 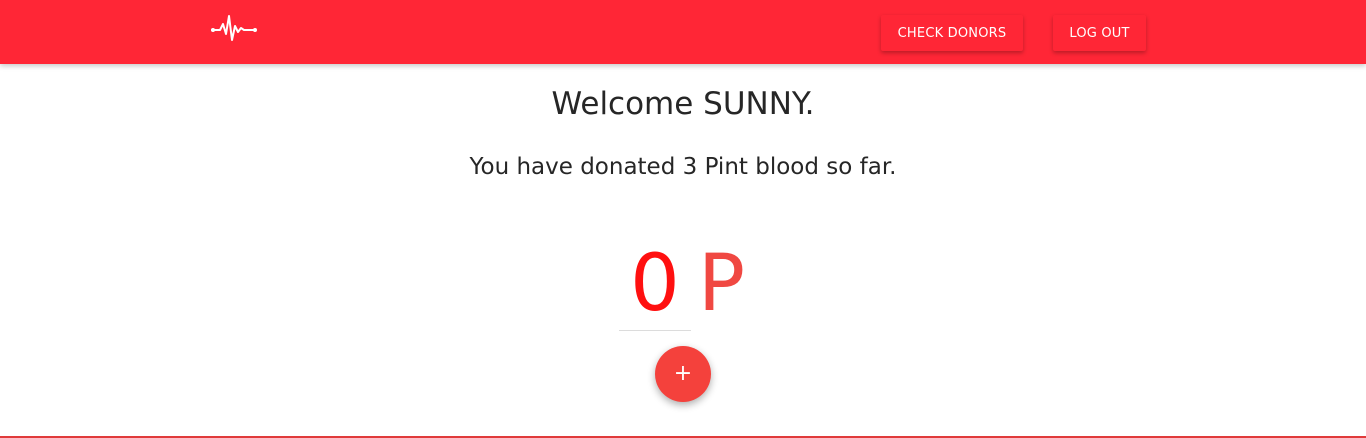 I want to click on plus-icon: +, so click(x=683, y=373).